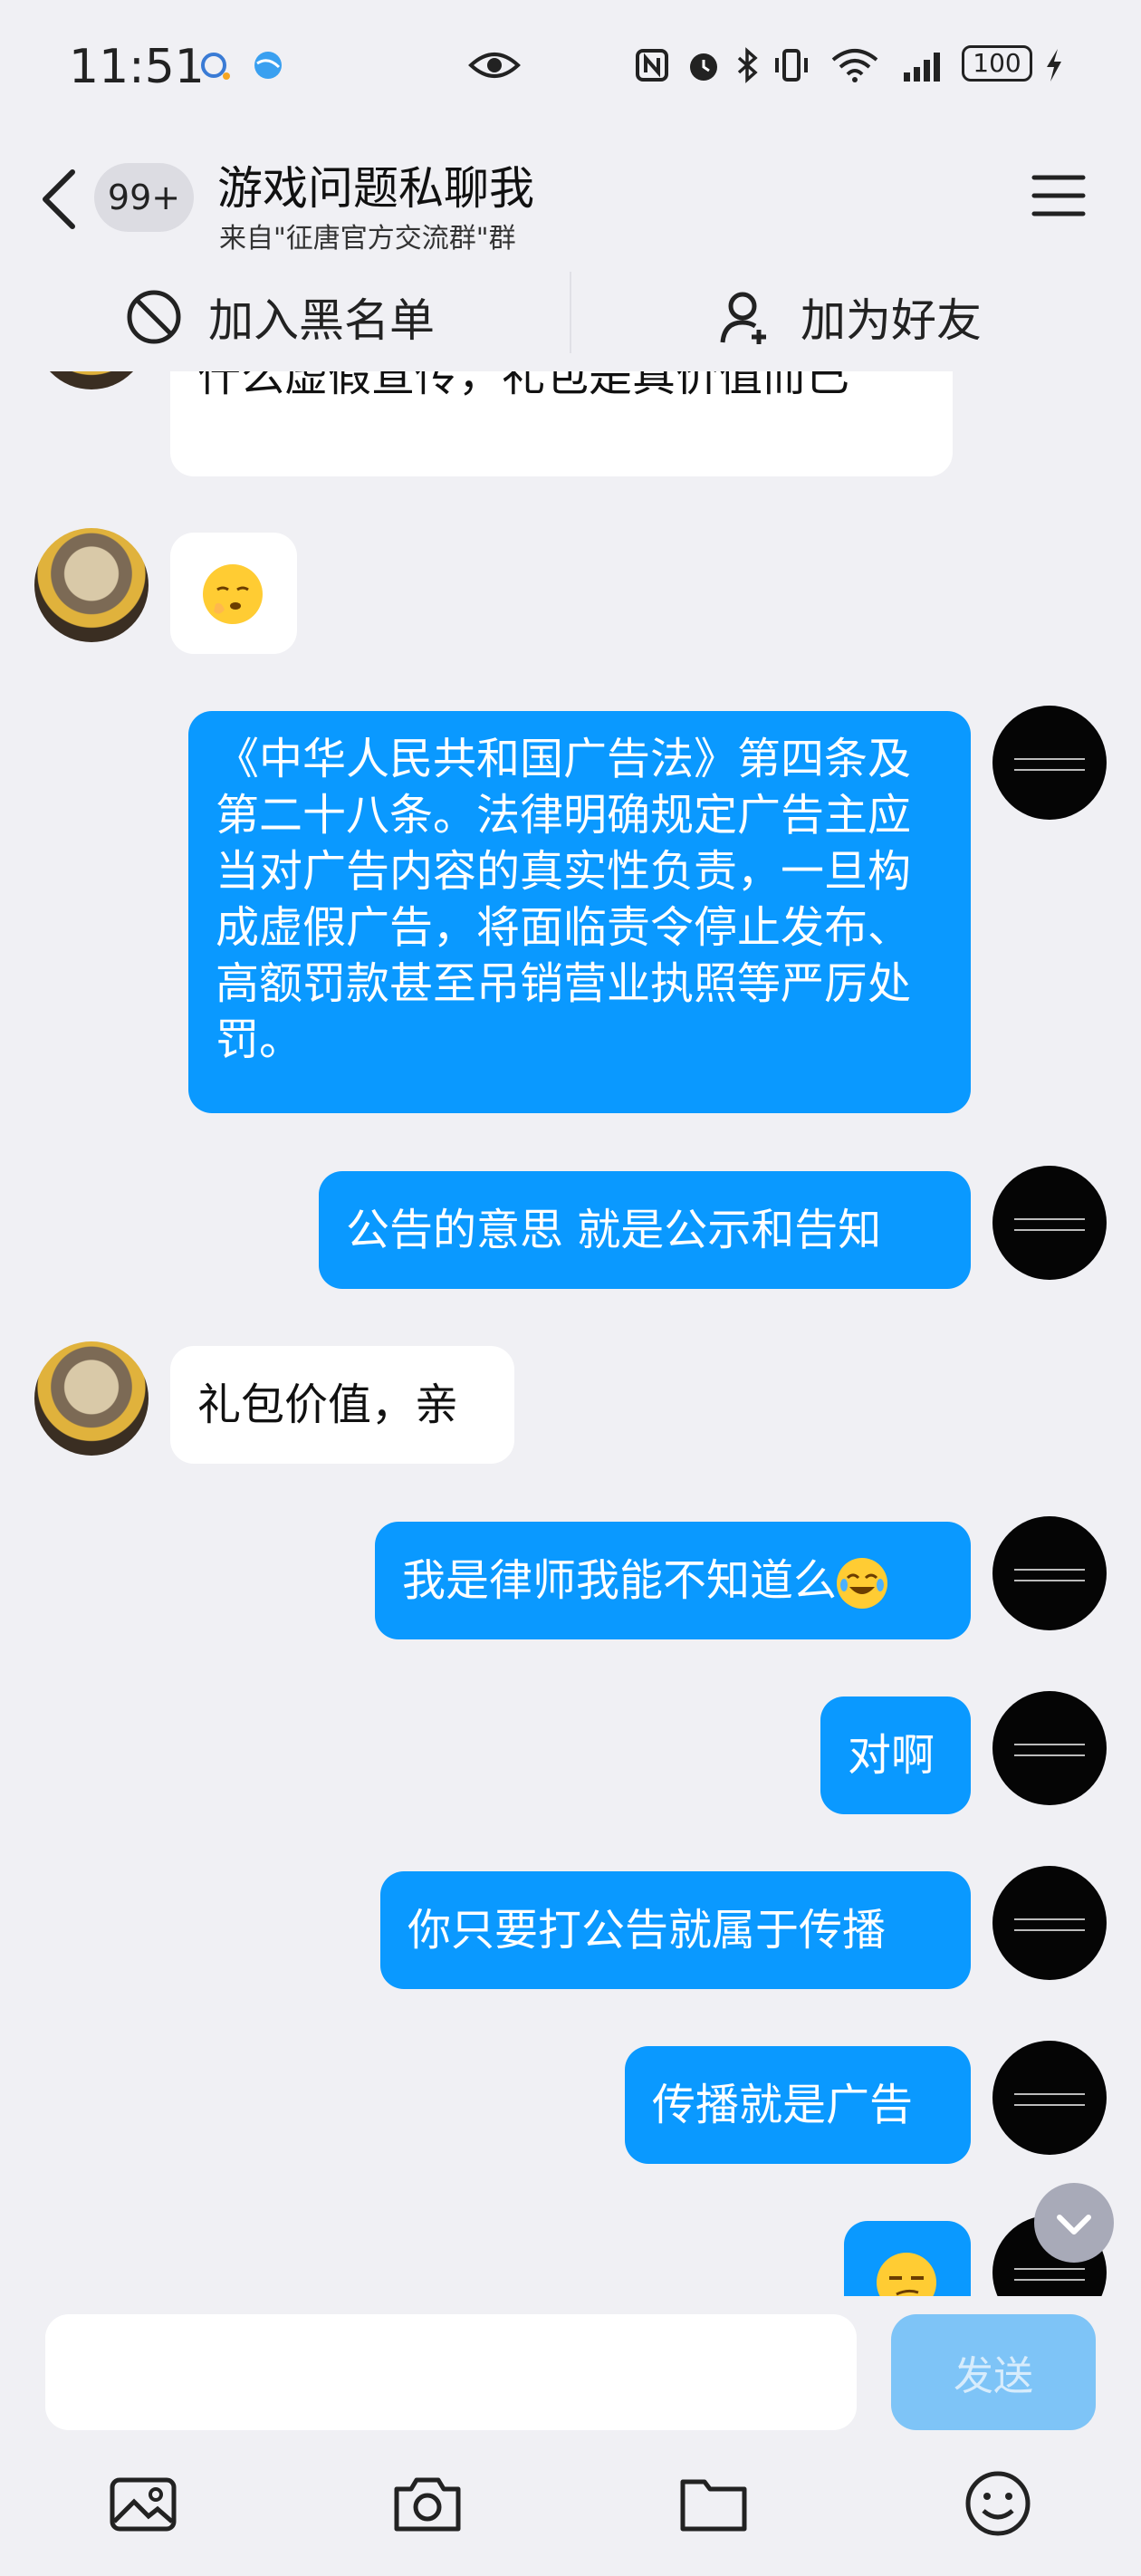 The image size is (1141, 2576). I want to click on charging-icon, so click(1054, 65).